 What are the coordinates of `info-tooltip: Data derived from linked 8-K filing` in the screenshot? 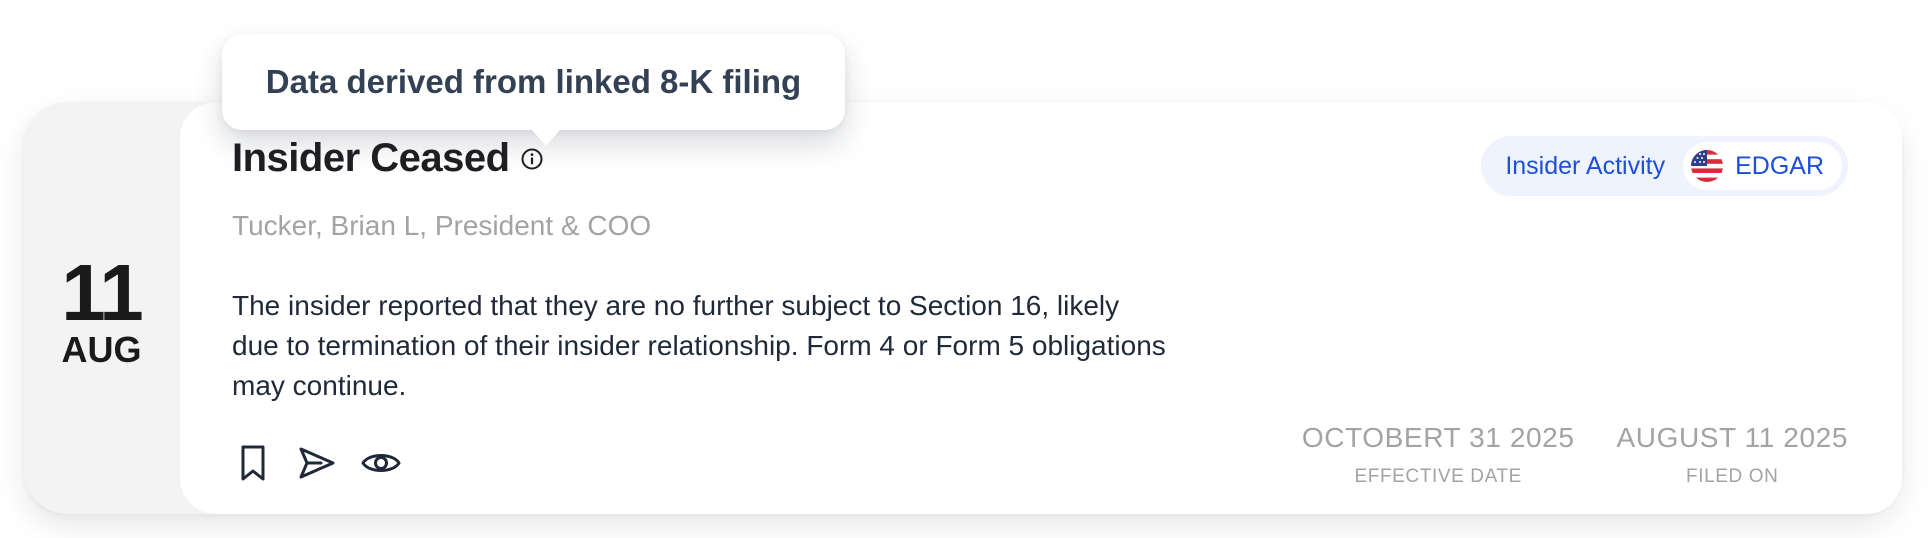 It's located at (533, 82).